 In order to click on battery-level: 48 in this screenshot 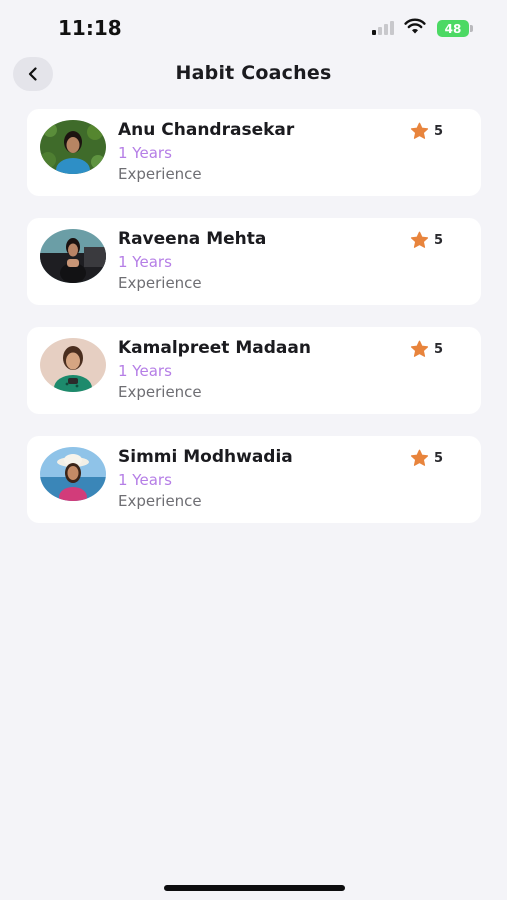, I will do `click(453, 28)`.